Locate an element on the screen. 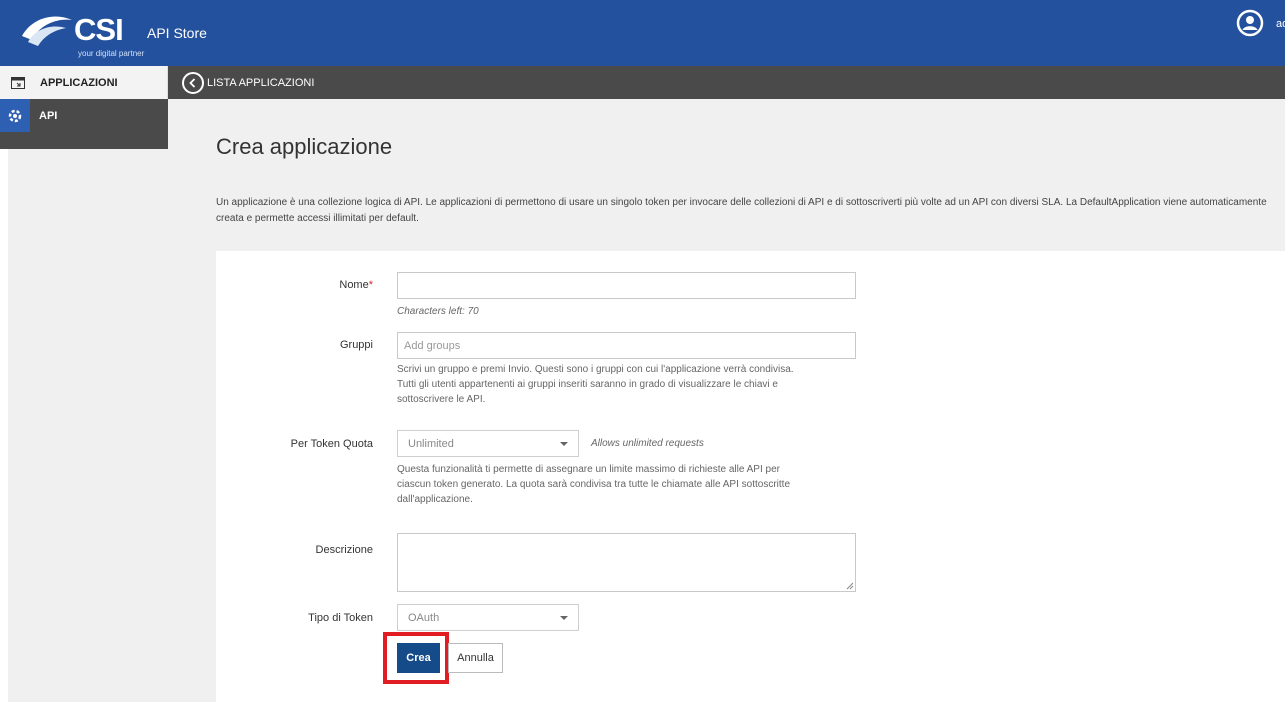 The image size is (1285, 702). sidebar-item-applicazioni: APPLICAZIONI is located at coordinates (84, 82).